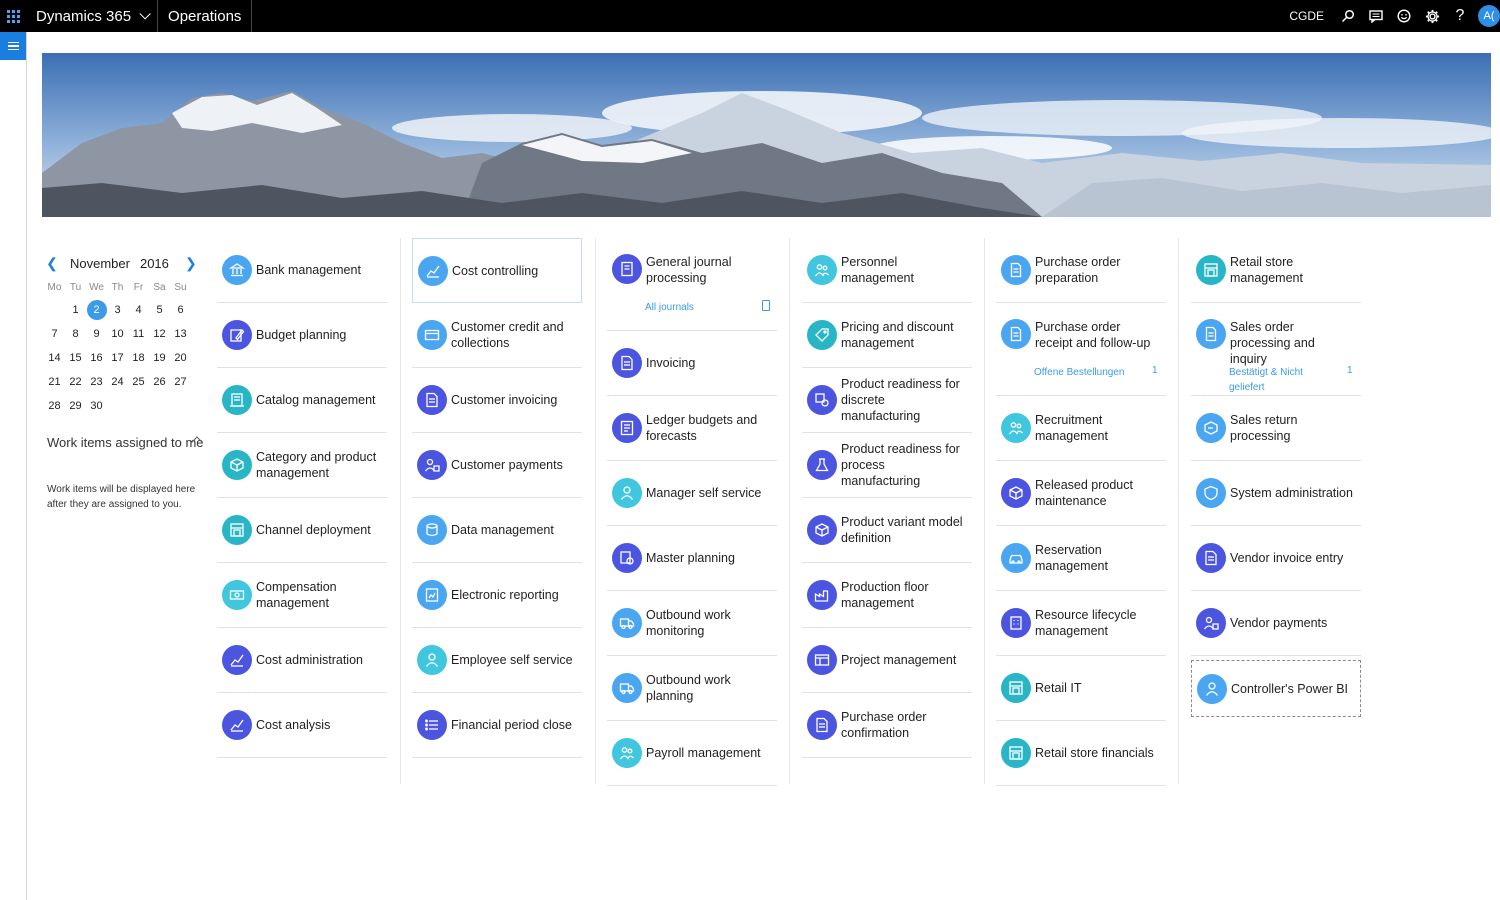  Describe the element at coordinates (1081, 428) in the screenshot. I see `workspace-tile: Recruitment management` at that location.